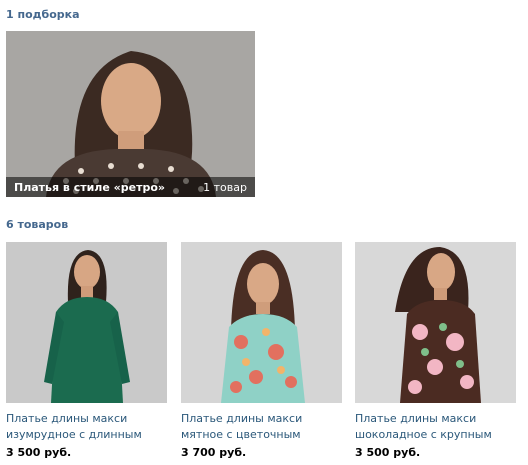  Describe the element at coordinates (214, 452) in the screenshot. I see `product-price: 3 700 руб.` at that location.